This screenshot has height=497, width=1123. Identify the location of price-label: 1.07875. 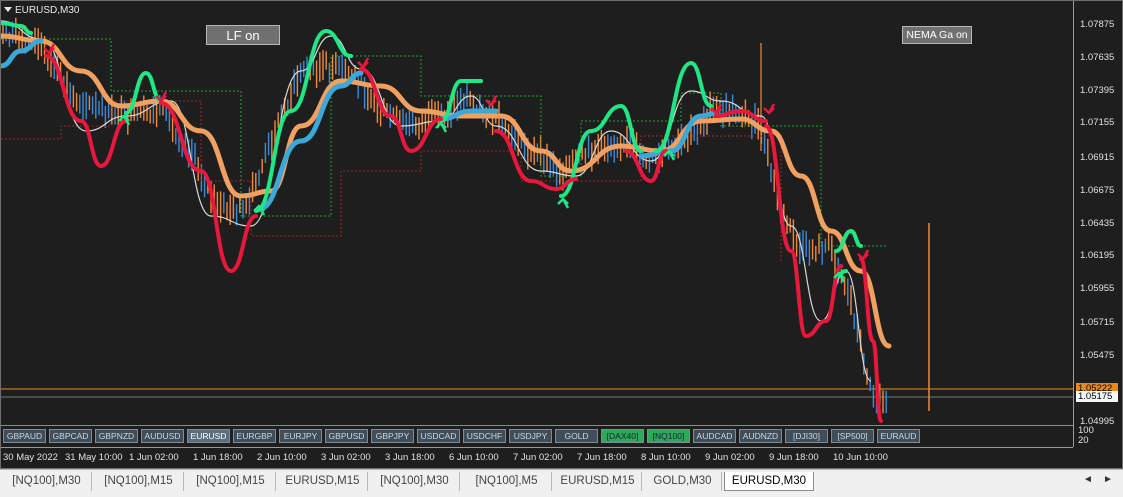
(1097, 24).